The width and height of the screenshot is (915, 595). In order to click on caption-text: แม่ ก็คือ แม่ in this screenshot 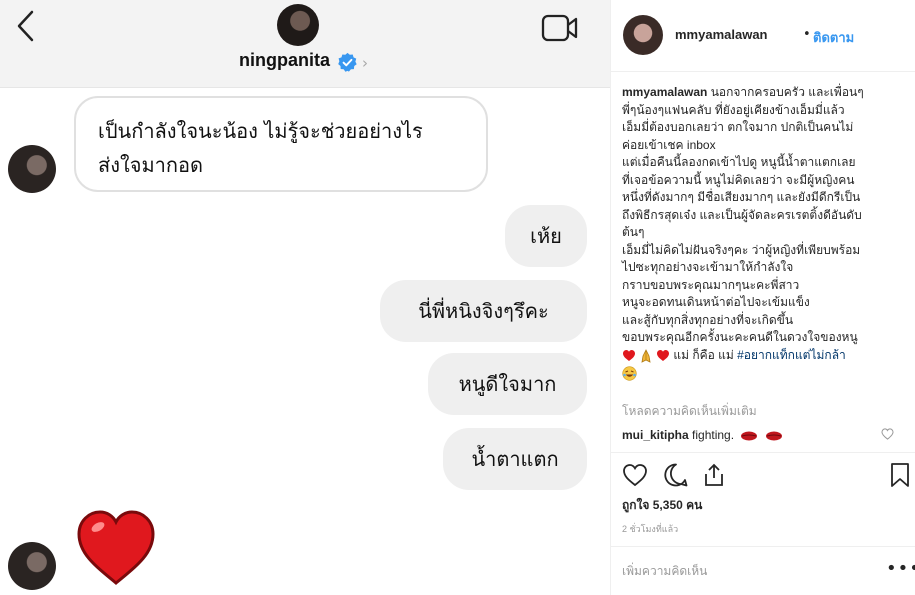, I will do `click(704, 354)`.